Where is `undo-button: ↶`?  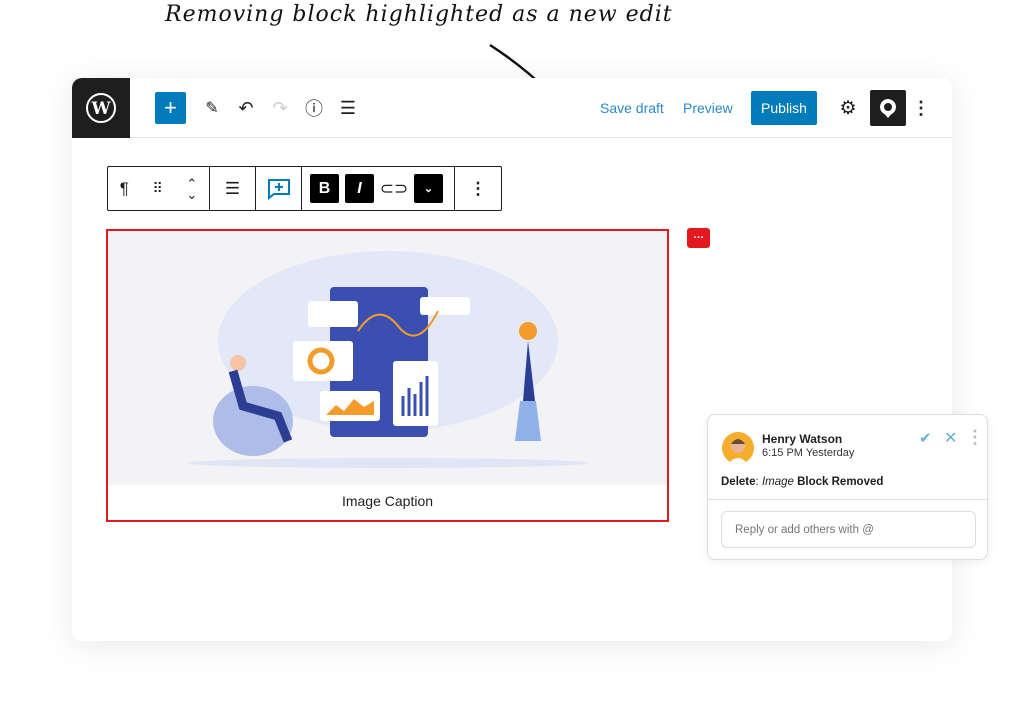
undo-button: ↶ is located at coordinates (246, 108).